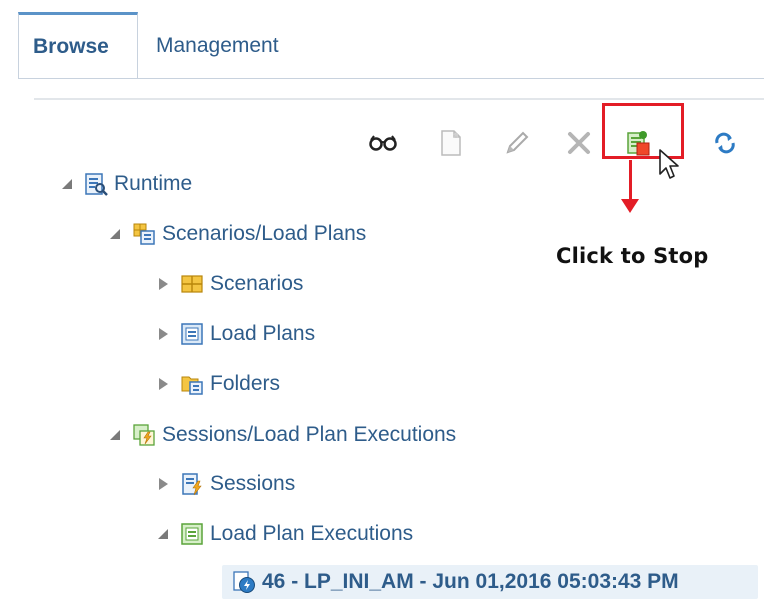  What do you see at coordinates (632, 256) in the screenshot?
I see `callout-label: Click to Stop` at bounding box center [632, 256].